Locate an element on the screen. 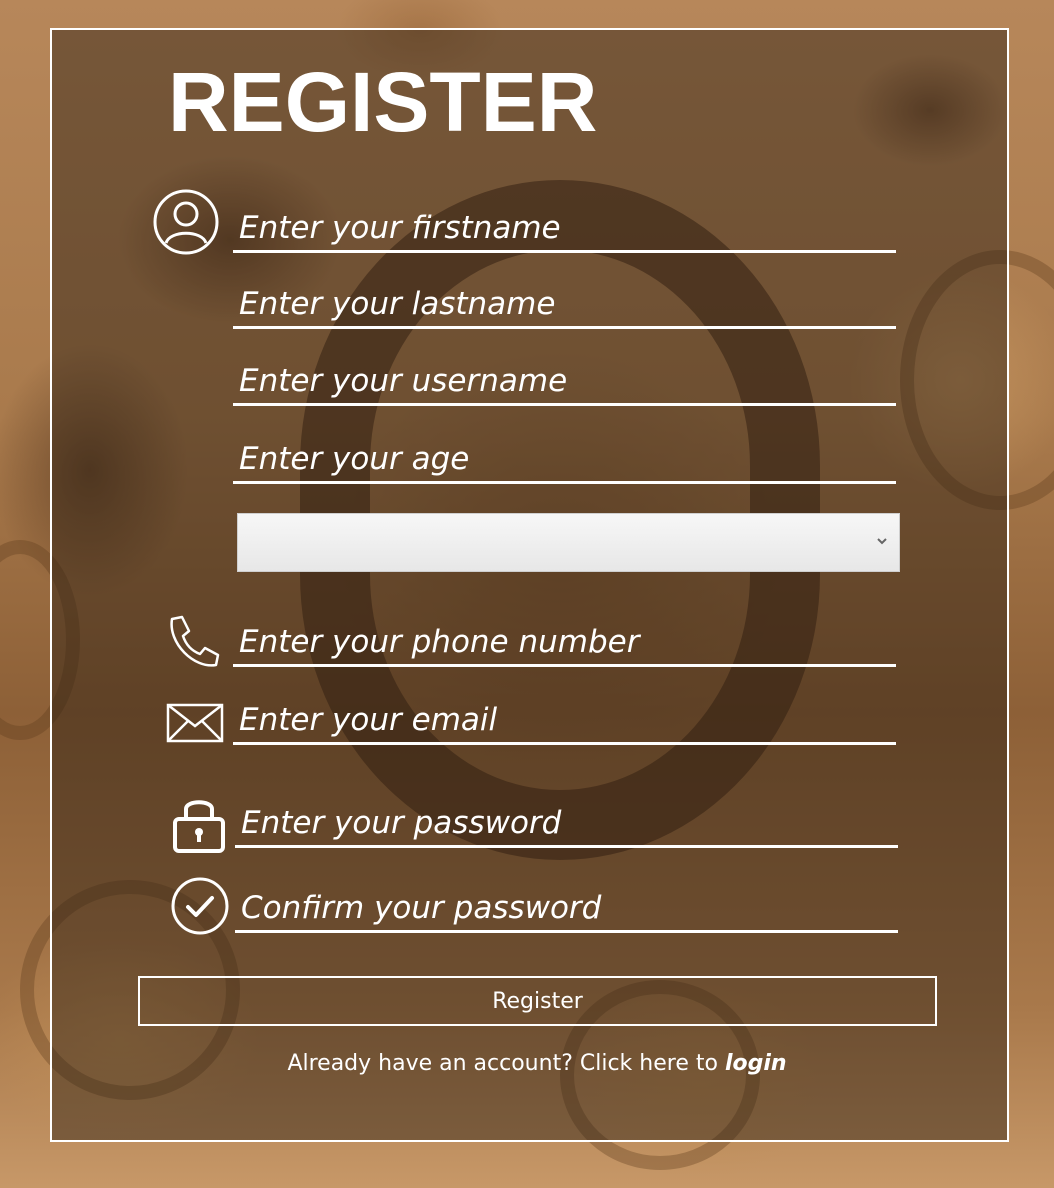 The image size is (1054, 1188). check-circle-icon is located at coordinates (200, 906).